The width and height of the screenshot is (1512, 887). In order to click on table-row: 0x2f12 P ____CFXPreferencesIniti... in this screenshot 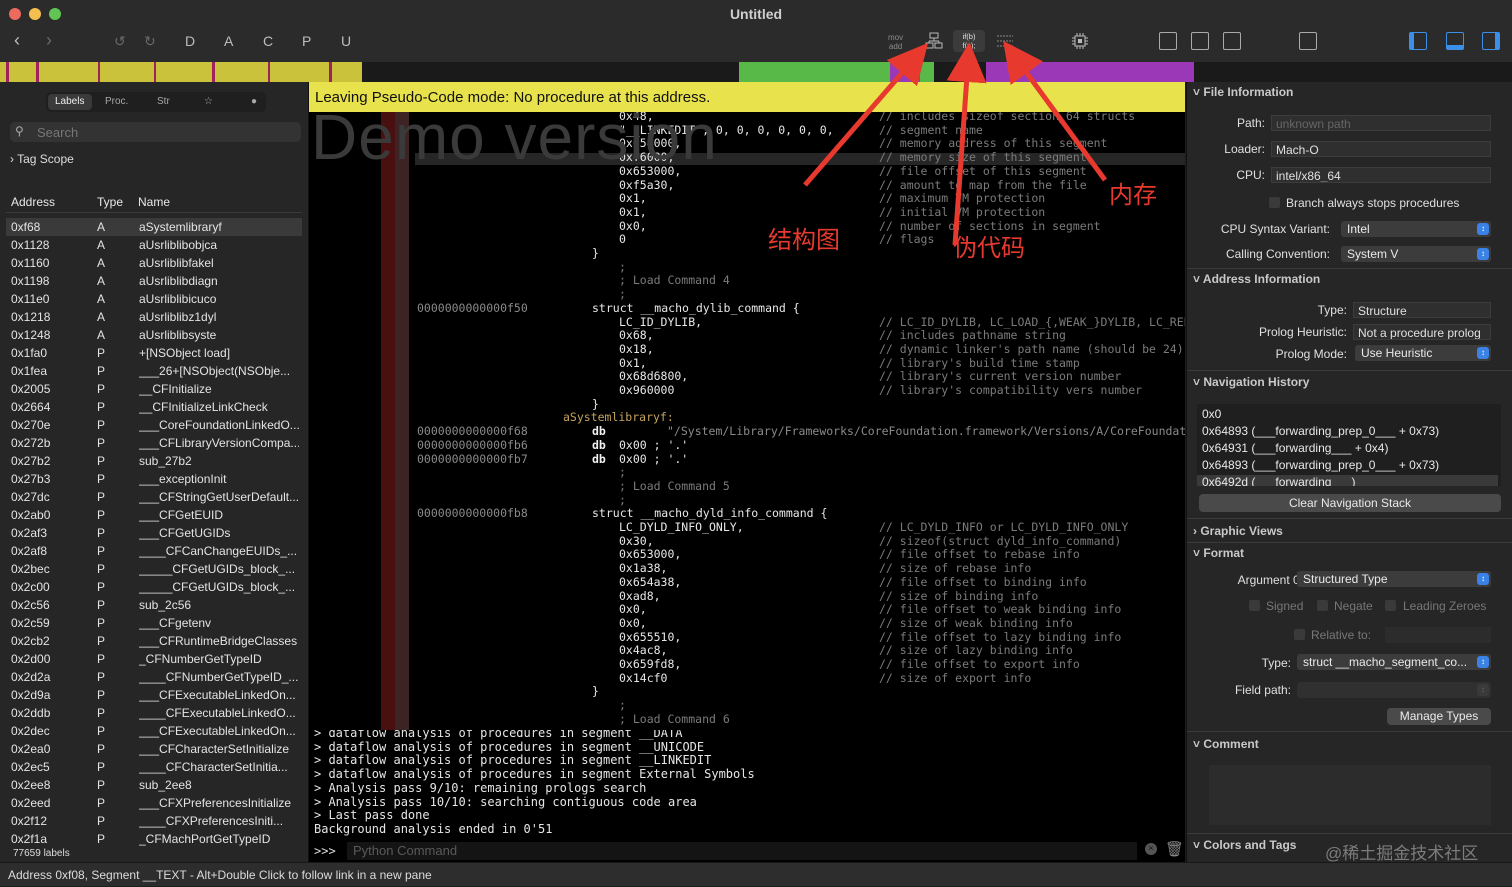, I will do `click(154, 821)`.